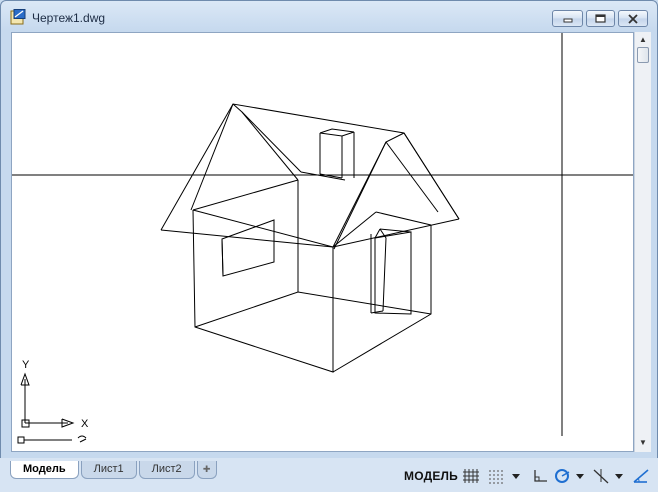 The width and height of the screenshot is (658, 492). Describe the element at coordinates (85, 424) in the screenshot. I see `ucs-x-label: X` at that location.